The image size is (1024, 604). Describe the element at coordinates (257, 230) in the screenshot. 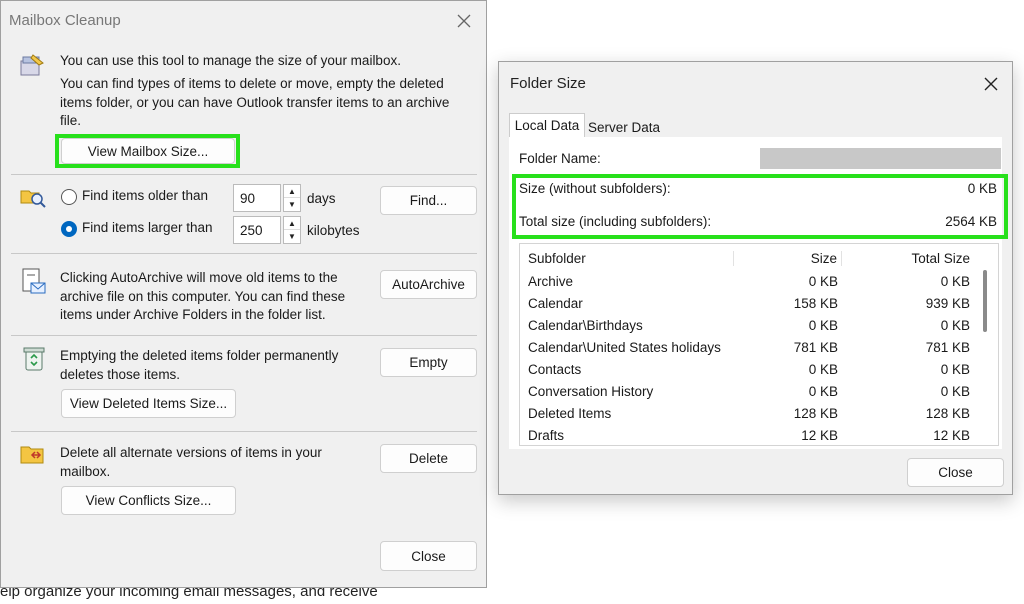

I see `larger-than-input` at that location.